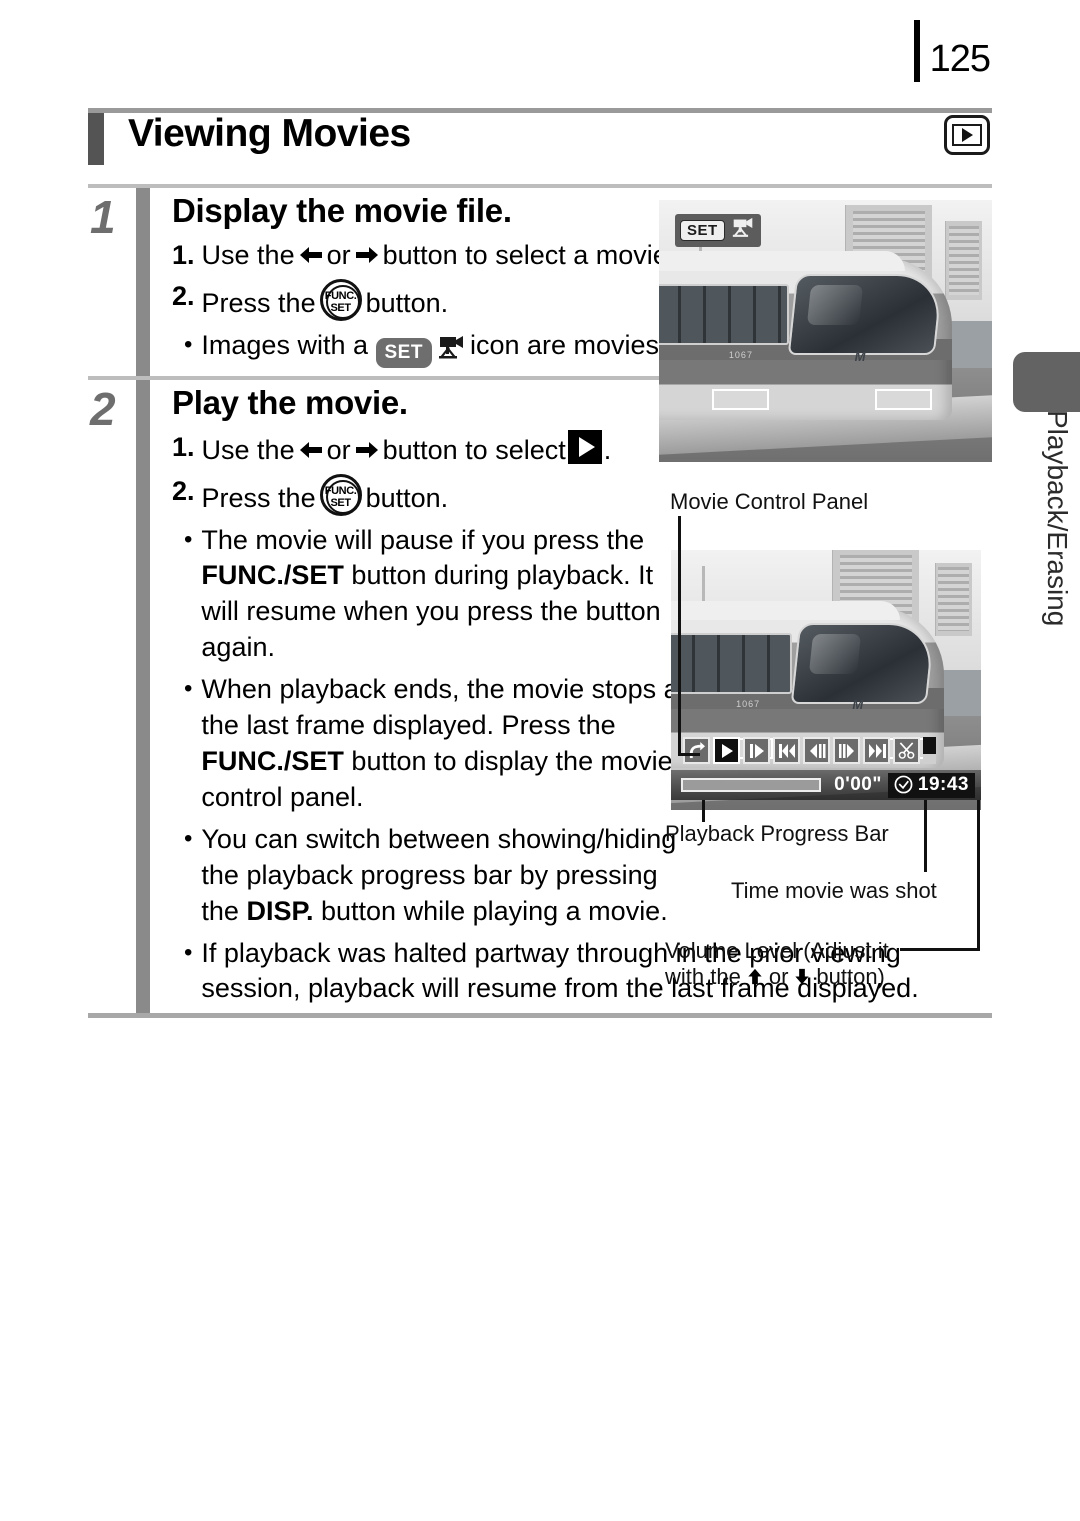  Describe the element at coordinates (96, 139) in the screenshot. I see `title-accent-bar` at that location.